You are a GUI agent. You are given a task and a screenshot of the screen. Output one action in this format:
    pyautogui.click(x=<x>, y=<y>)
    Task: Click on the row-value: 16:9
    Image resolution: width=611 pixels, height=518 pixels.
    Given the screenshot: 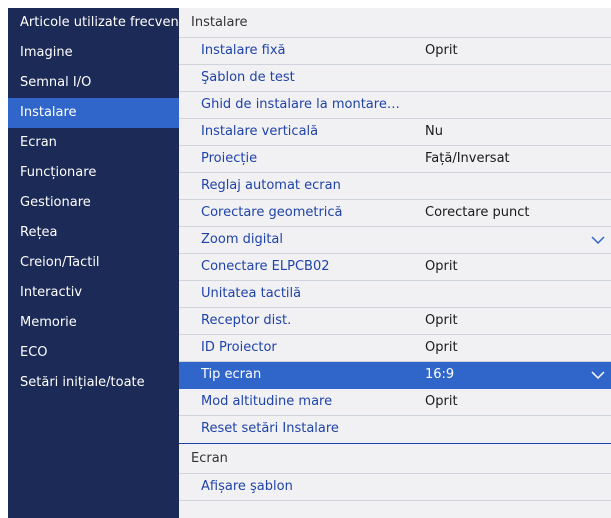 What is the action you would take?
    pyautogui.click(x=440, y=374)
    